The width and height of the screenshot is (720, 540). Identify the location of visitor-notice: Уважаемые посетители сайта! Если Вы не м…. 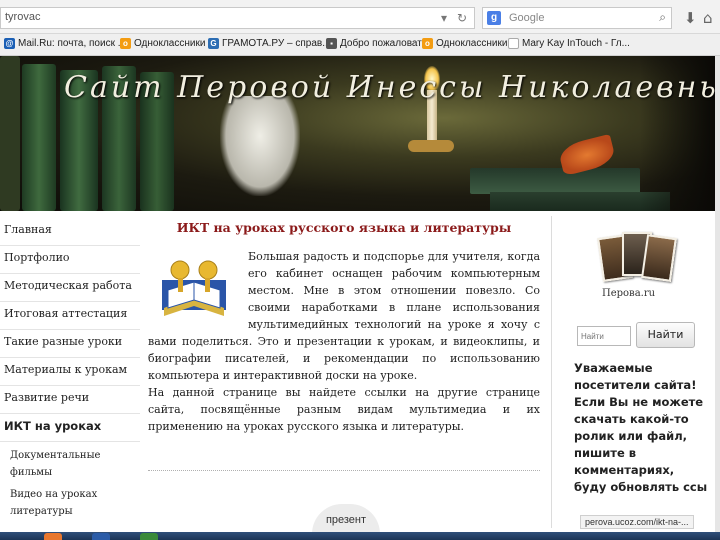
(641, 427).